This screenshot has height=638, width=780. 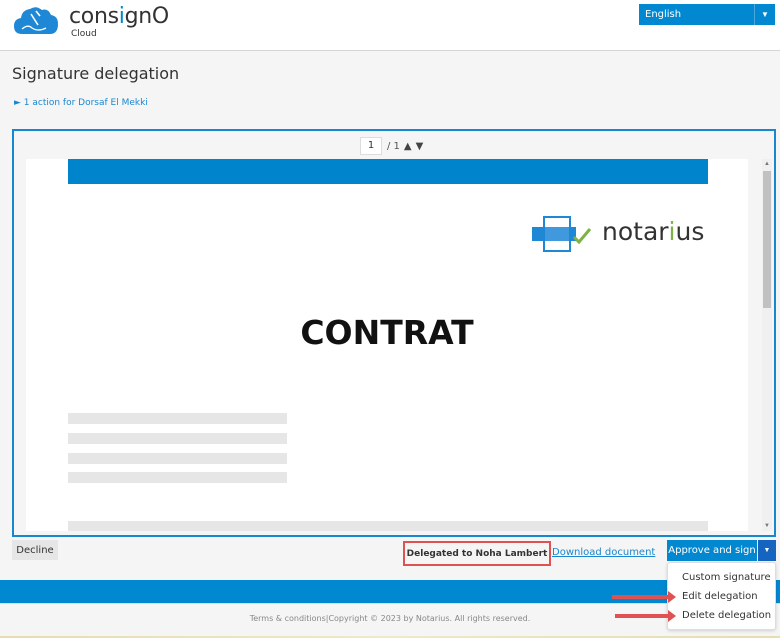 I want to click on document-header-band, so click(x=388, y=171).